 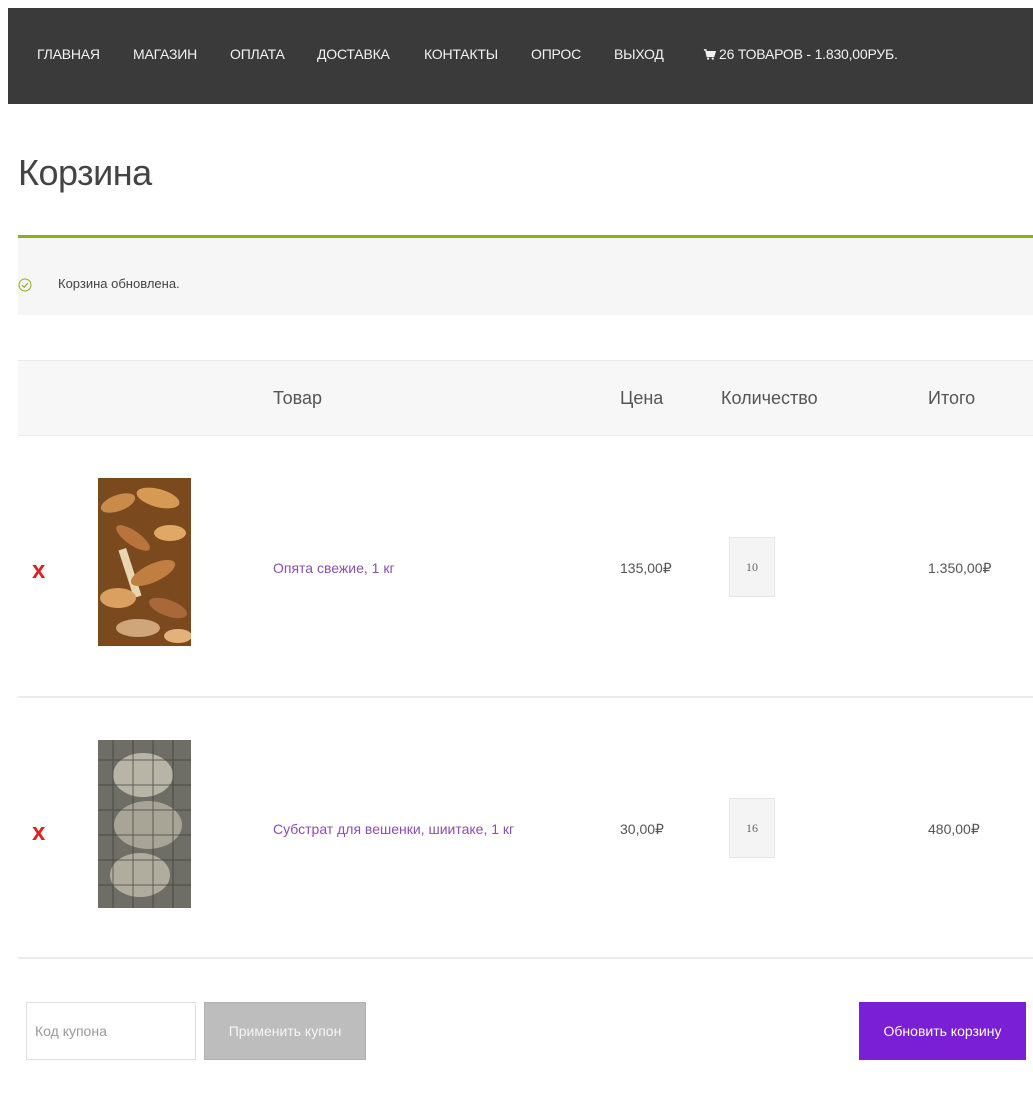 What do you see at coordinates (85, 172) in the screenshot?
I see `page-title: Корзина` at bounding box center [85, 172].